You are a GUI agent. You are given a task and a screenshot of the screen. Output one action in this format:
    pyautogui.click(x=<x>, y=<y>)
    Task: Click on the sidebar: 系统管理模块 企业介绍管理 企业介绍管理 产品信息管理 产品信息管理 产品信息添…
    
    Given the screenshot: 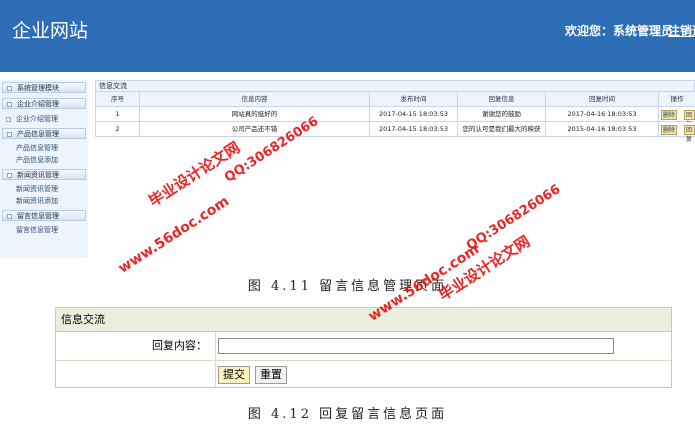 What is the action you would take?
    pyautogui.click(x=44, y=169)
    